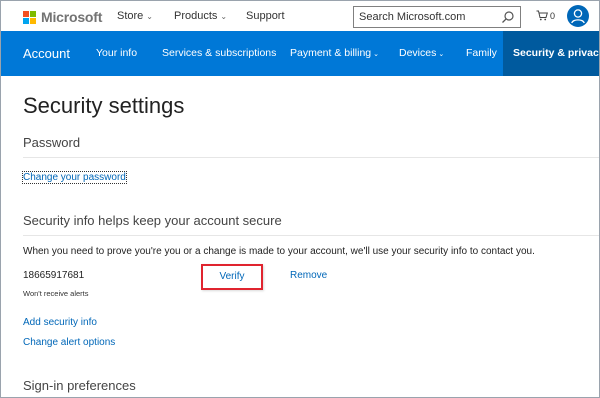 The width and height of the screenshot is (600, 398). Describe the element at coordinates (232, 277) in the screenshot. I see `verify-button: Verify` at that location.